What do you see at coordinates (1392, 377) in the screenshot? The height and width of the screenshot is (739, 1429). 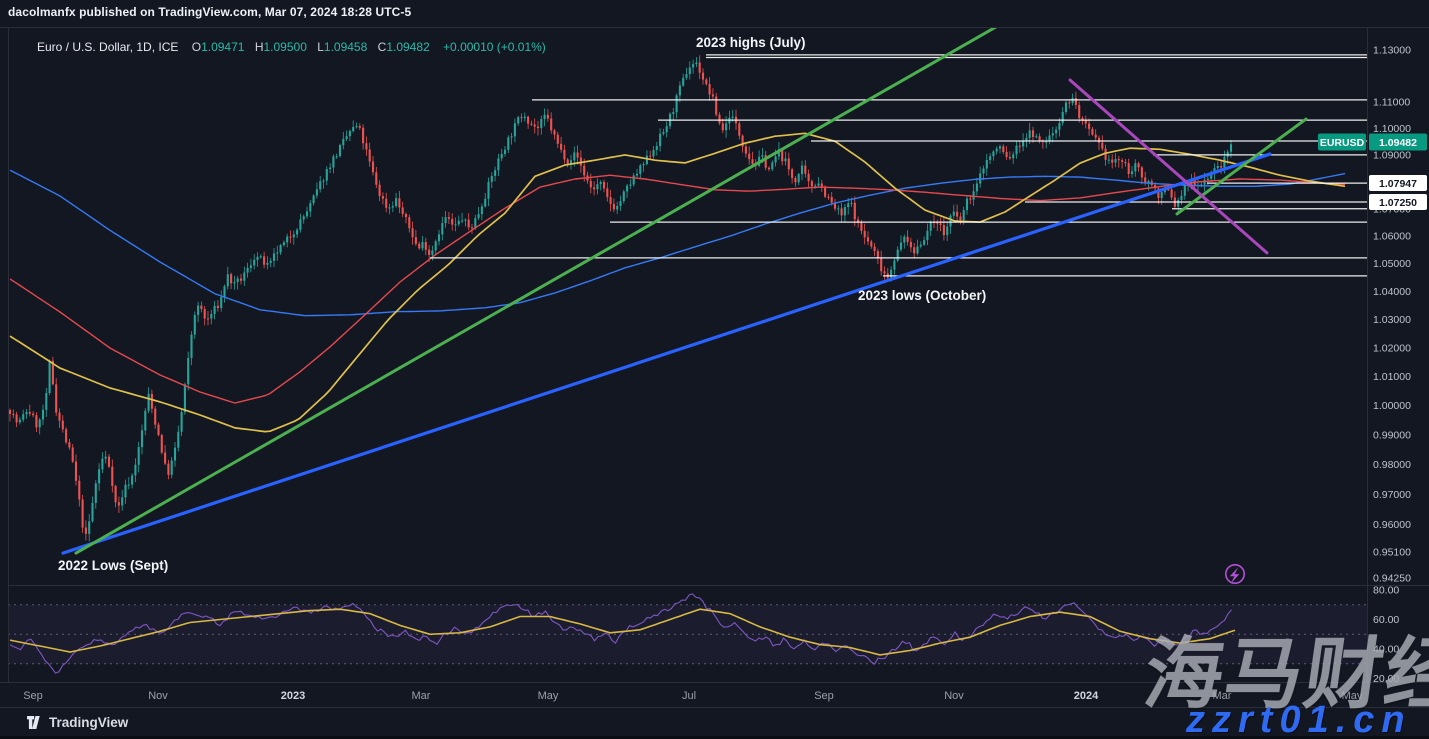 I see `svg-text: 1.01000` at bounding box center [1392, 377].